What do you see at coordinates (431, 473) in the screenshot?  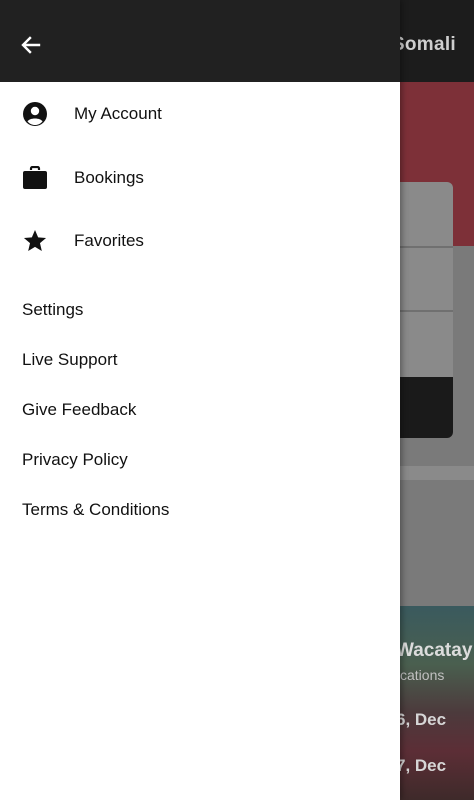 I see `background-strip` at bounding box center [431, 473].